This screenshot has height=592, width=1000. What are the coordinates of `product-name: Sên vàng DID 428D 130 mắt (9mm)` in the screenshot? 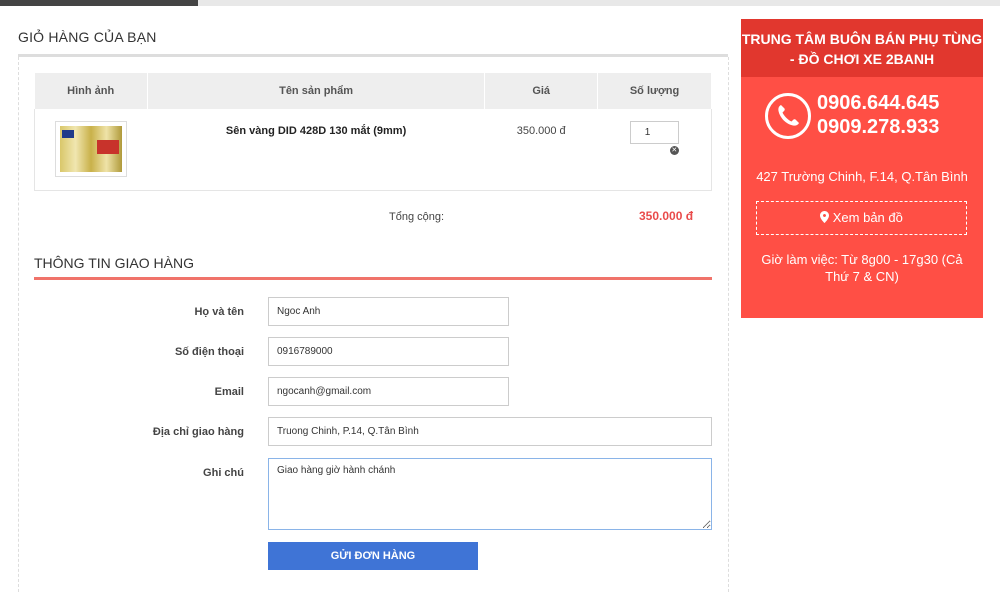 It's located at (315, 123).